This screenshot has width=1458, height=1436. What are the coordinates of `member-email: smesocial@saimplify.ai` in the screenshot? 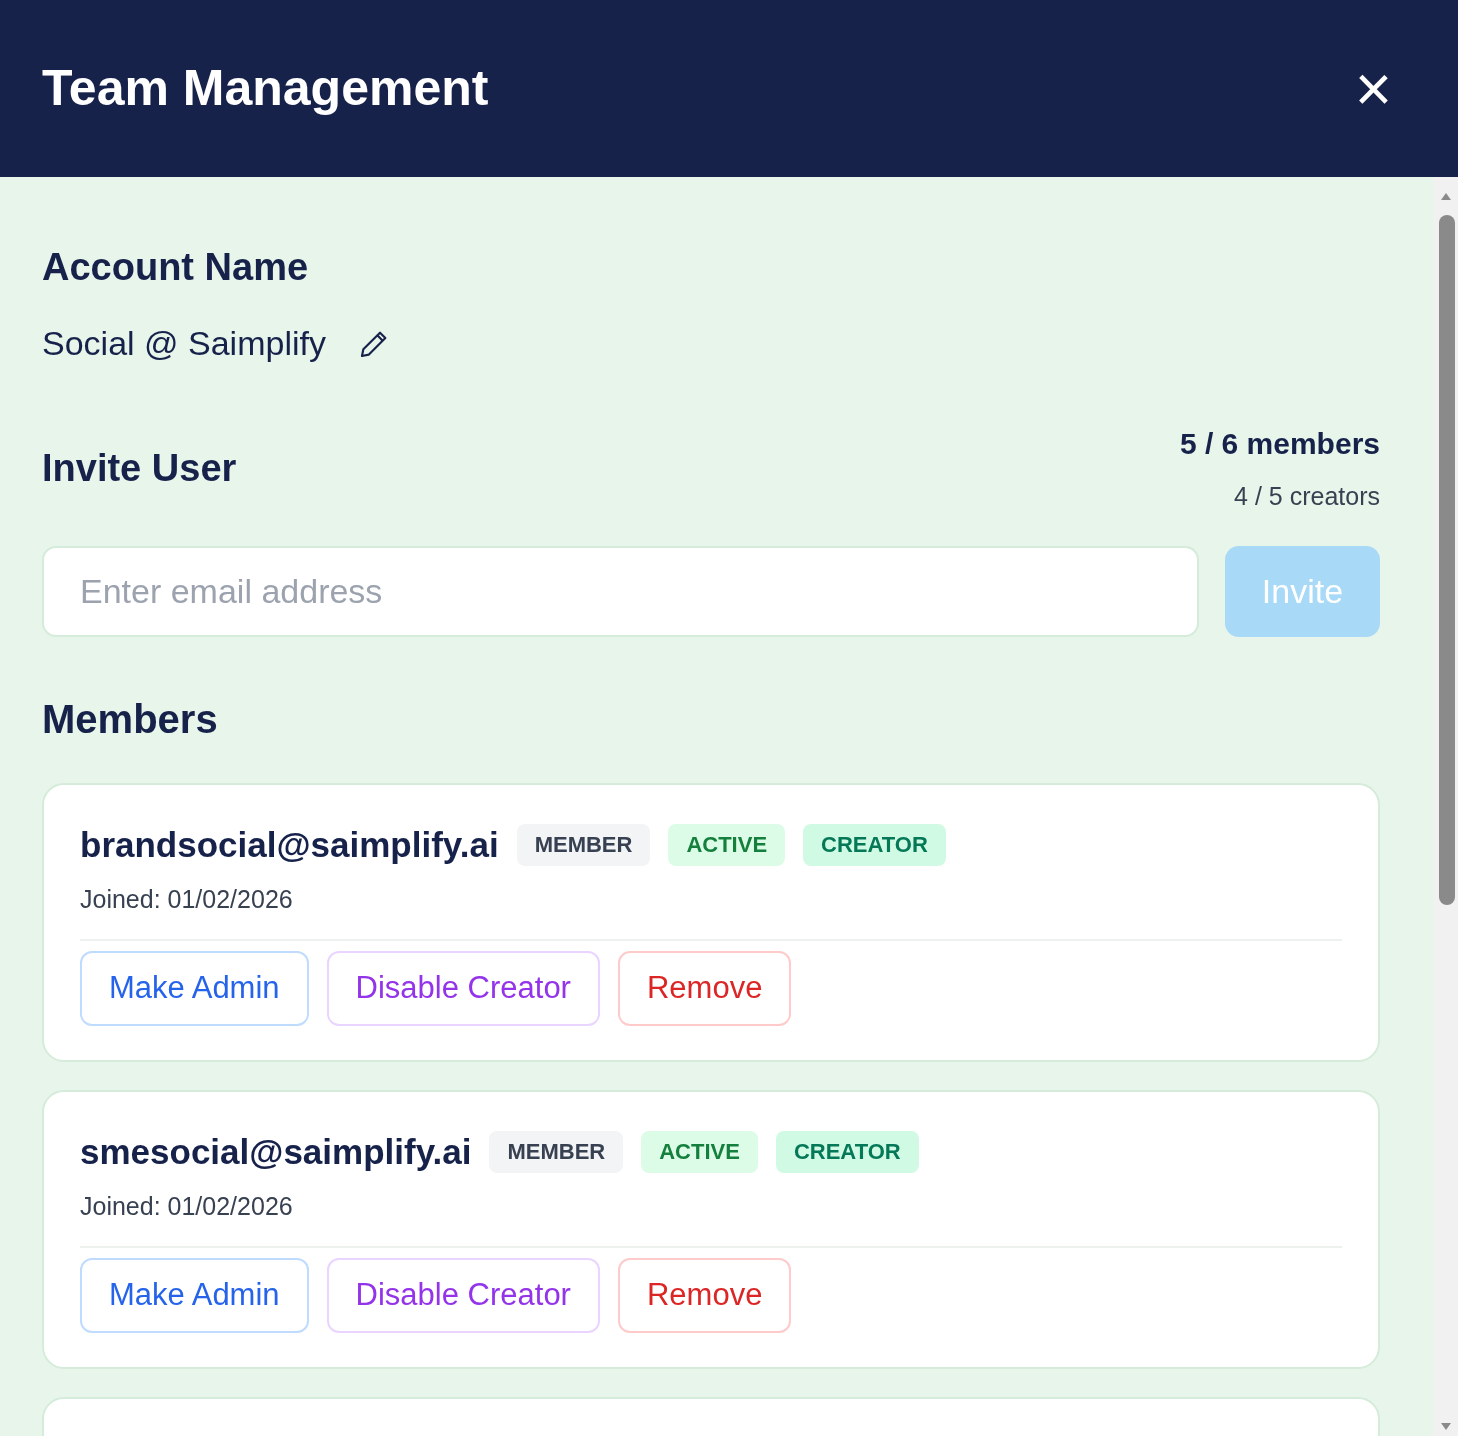 It's located at (276, 1151).